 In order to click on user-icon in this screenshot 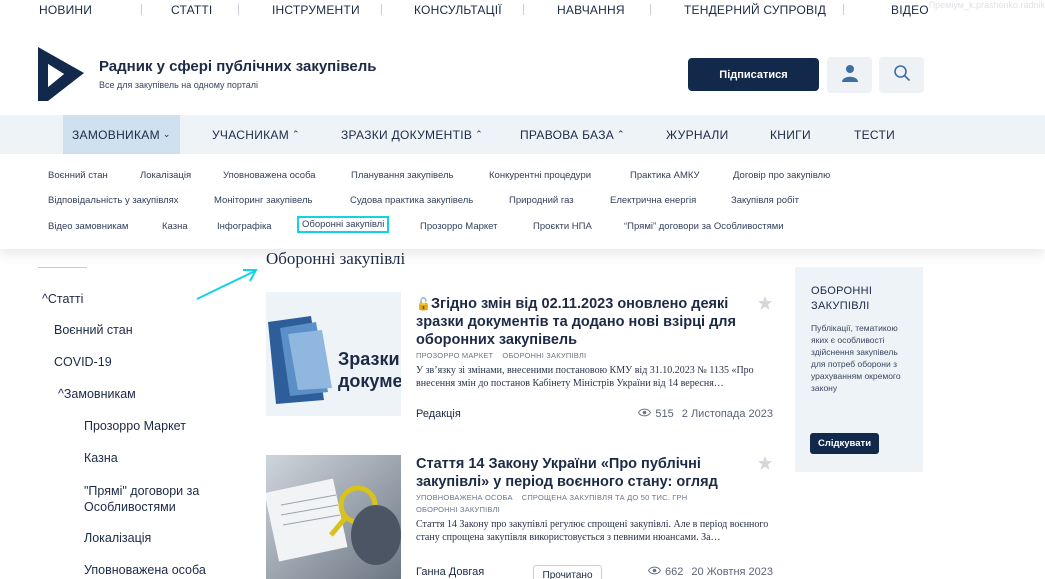, I will do `click(849, 75)`.